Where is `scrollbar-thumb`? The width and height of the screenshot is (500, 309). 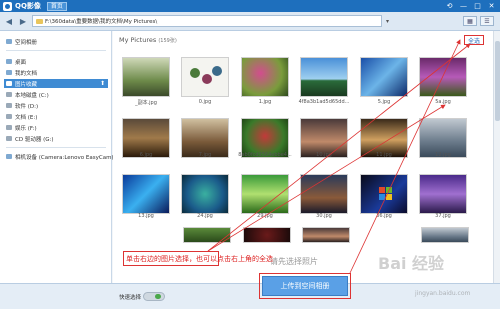
scrollbar-thumb is located at coordinates (497, 81).